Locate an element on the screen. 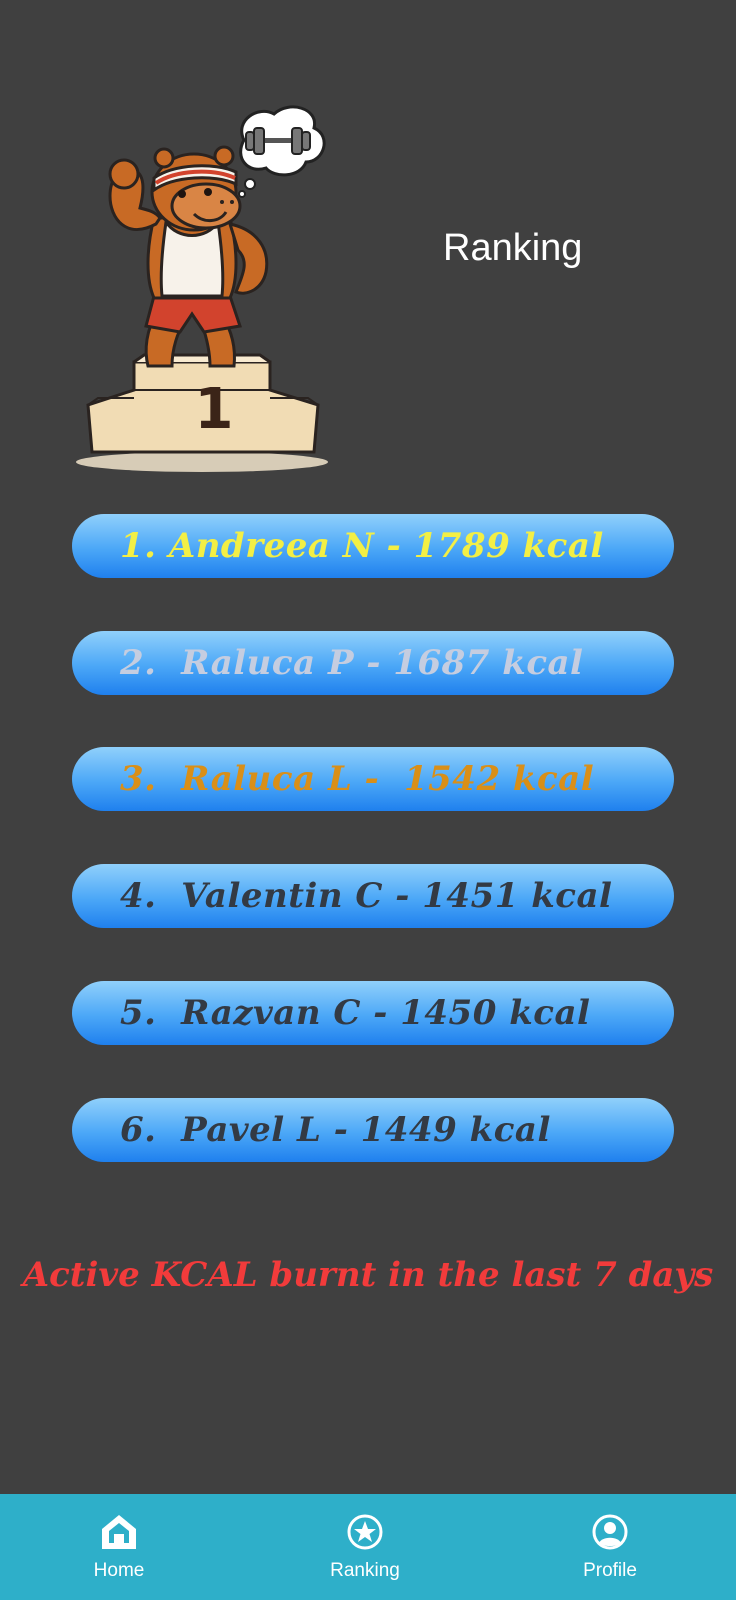  home-icon is located at coordinates (119, 1532).